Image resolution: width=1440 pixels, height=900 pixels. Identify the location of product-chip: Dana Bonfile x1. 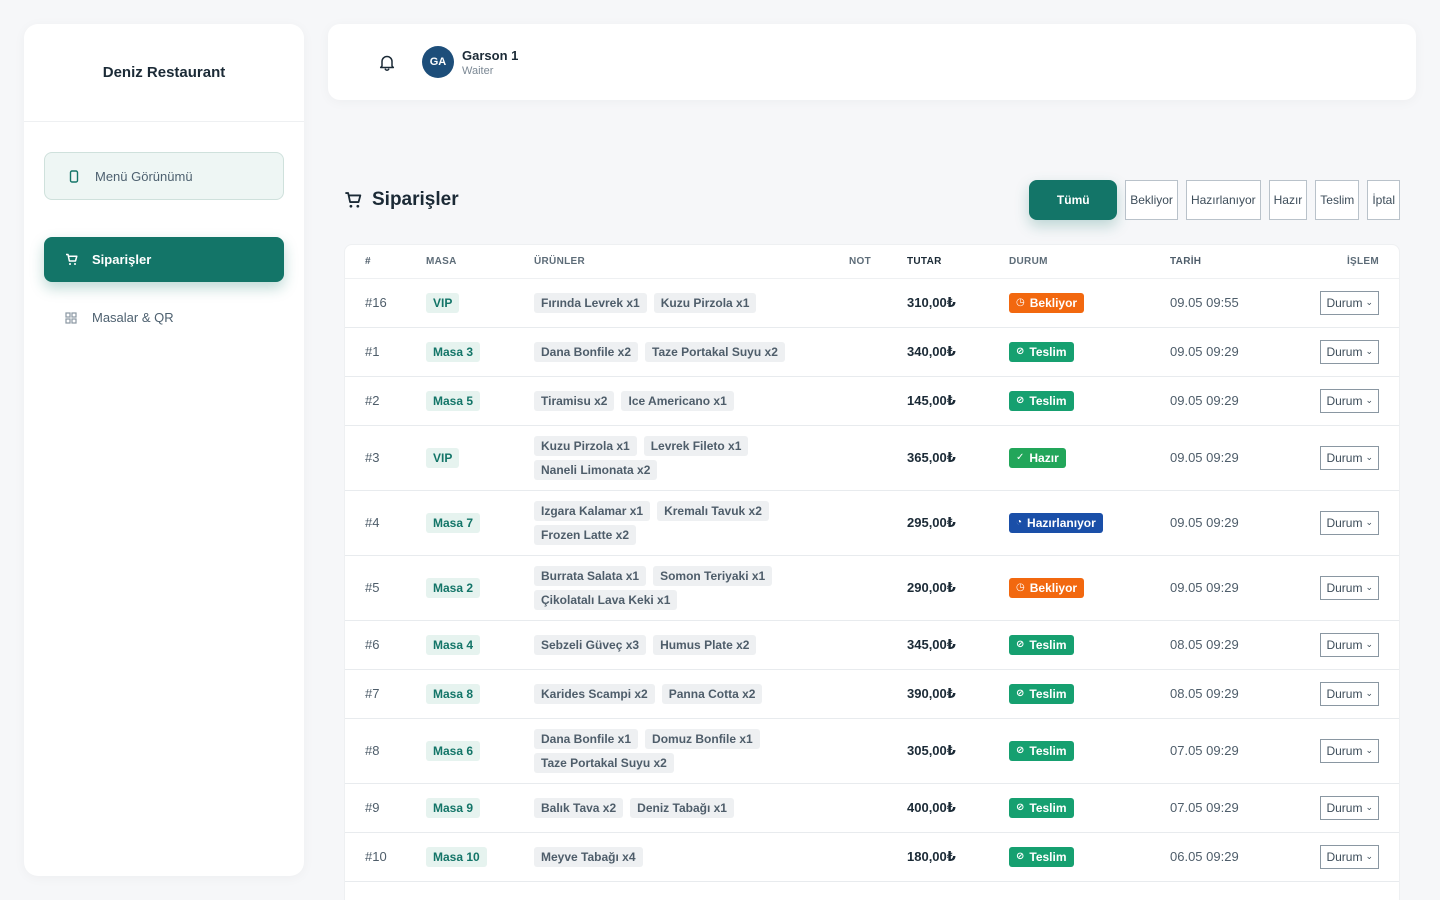
(586, 738).